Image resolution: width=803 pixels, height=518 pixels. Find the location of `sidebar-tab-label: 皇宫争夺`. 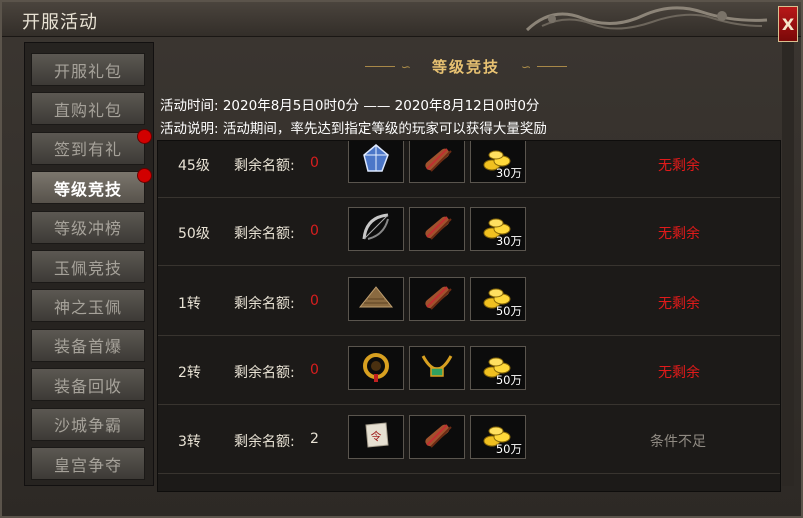

sidebar-tab-label: 皇宫争夺 is located at coordinates (87, 465).